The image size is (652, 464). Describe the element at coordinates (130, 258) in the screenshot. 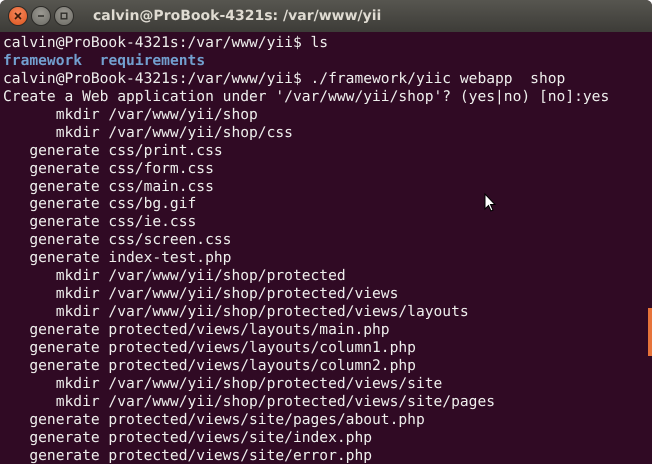

I see `terminal-line: generate index-test.php` at that location.